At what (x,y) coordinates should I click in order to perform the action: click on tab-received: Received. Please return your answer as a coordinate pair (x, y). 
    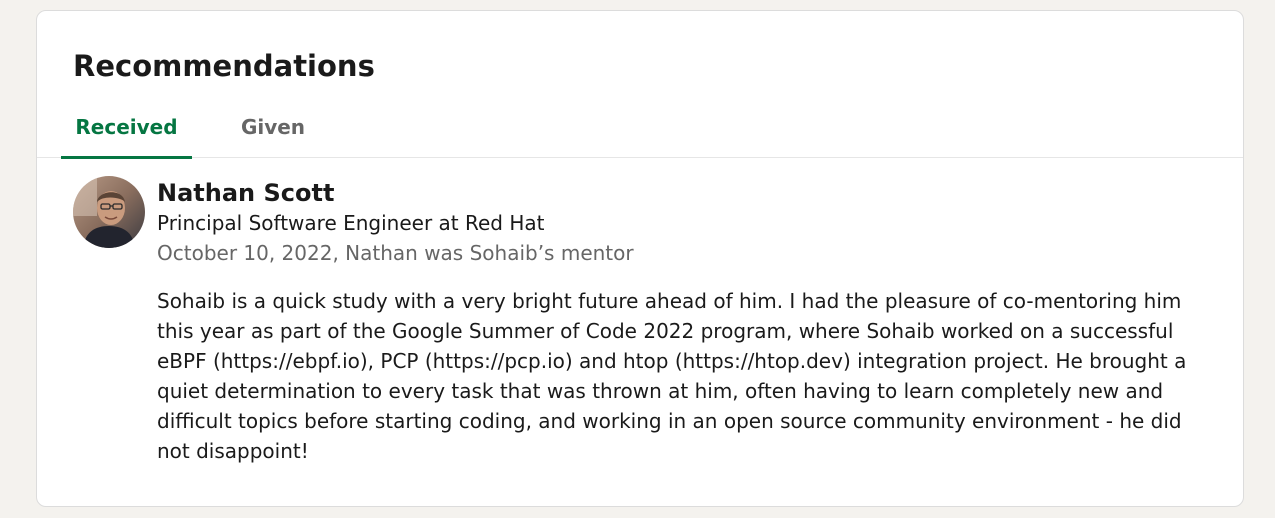
    Looking at the image, I should click on (126, 130).